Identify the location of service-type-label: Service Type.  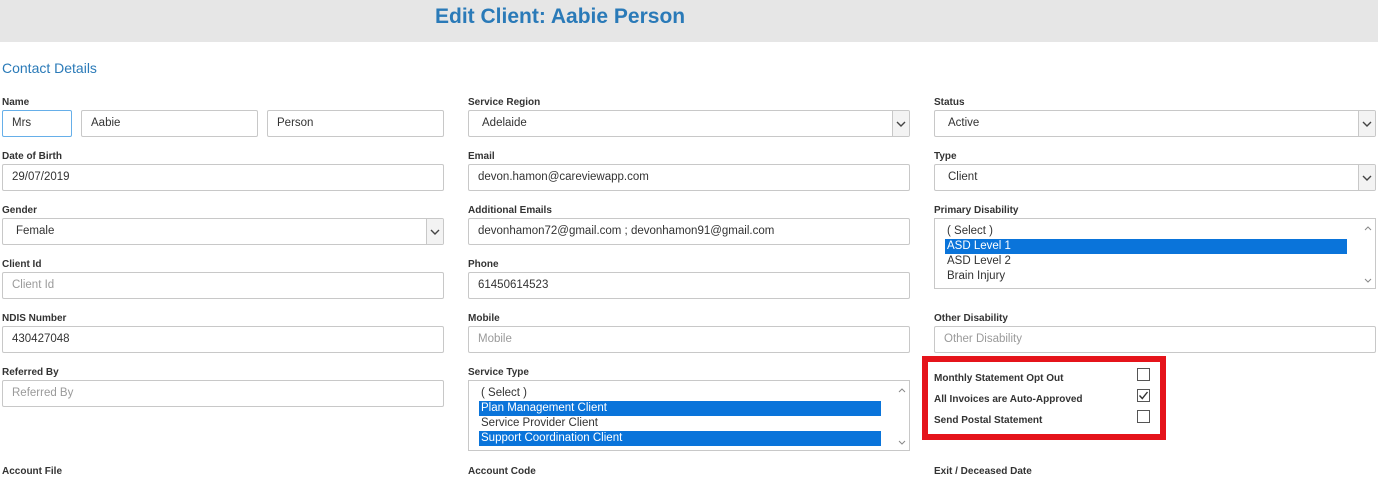
(498, 372).